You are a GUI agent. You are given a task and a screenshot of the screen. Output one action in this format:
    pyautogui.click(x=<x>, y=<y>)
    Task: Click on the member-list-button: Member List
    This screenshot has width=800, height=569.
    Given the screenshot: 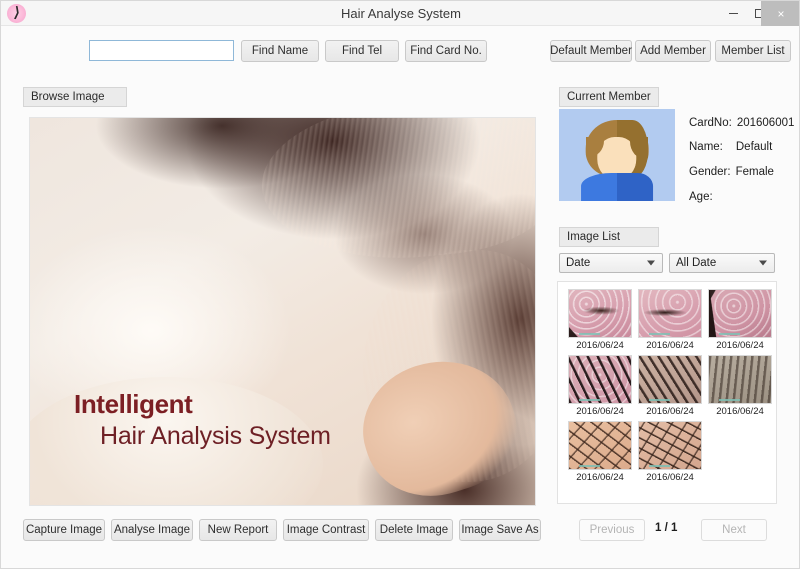 What is the action you would take?
    pyautogui.click(x=753, y=51)
    